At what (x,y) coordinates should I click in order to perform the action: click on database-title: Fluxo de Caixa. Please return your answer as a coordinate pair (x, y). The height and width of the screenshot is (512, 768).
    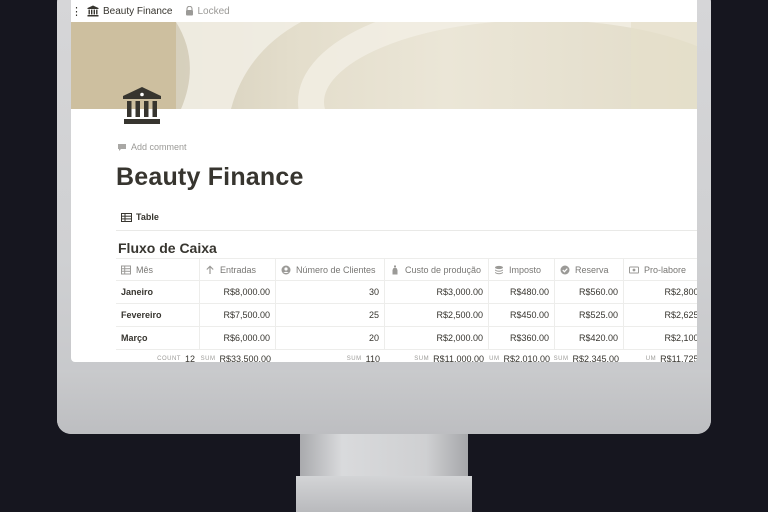
    Looking at the image, I should click on (167, 248).